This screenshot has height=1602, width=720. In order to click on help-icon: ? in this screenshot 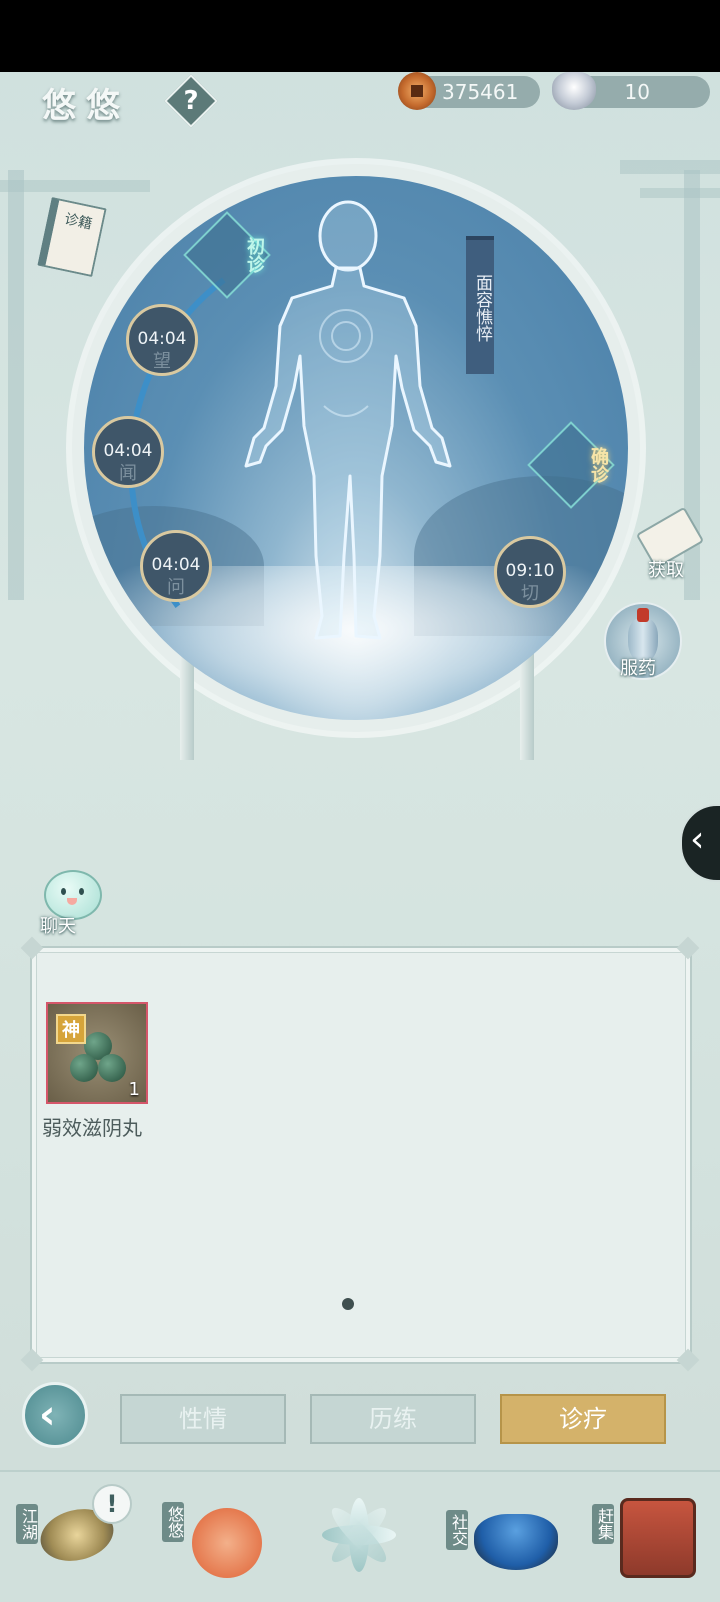, I will do `click(191, 101)`.